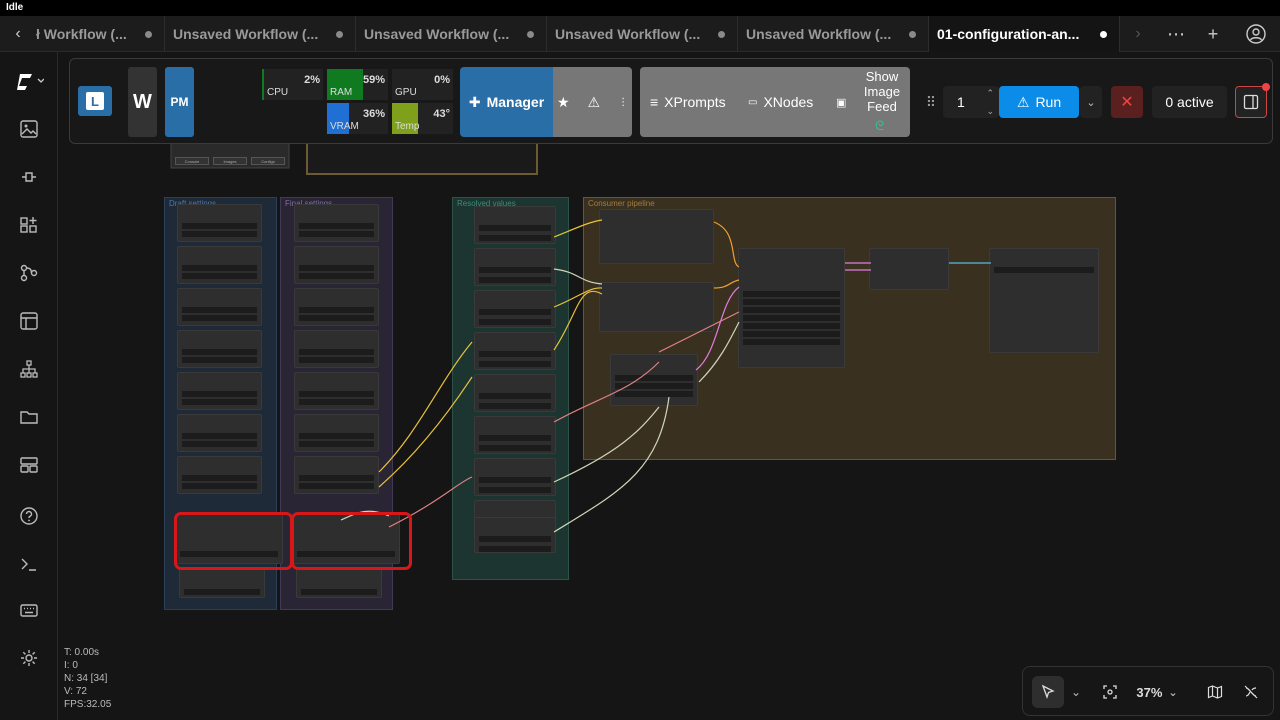 Image resolution: width=1280 pixels, height=720 pixels. I want to click on templates-icon, so click(29, 321).